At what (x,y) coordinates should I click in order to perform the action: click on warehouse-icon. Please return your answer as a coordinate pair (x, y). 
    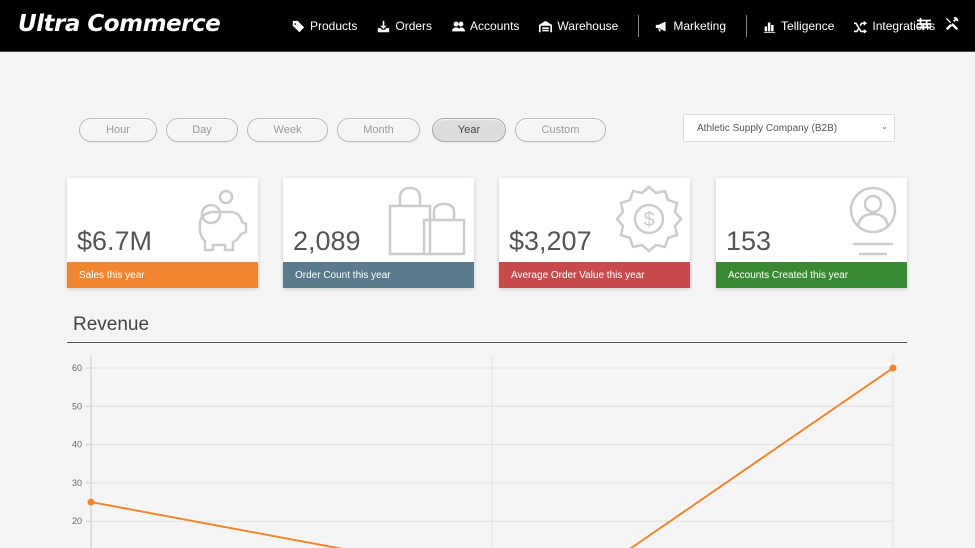
    Looking at the image, I should click on (546, 26).